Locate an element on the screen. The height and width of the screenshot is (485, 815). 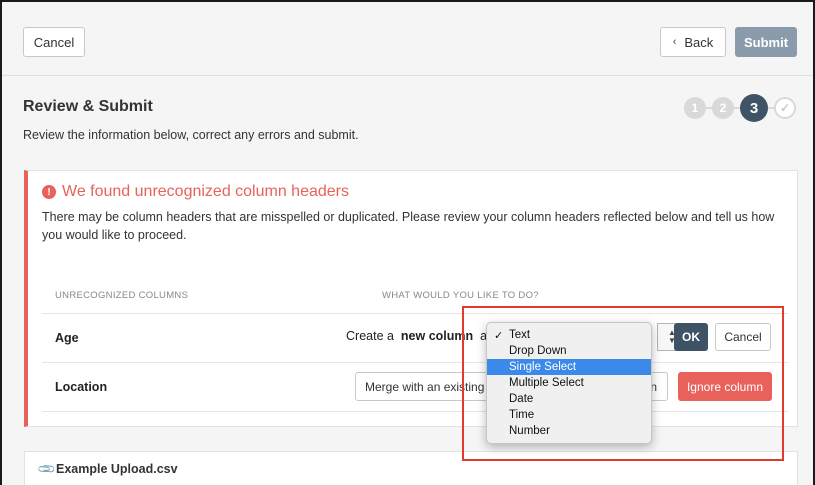
option-label: Single Select is located at coordinates (543, 367).